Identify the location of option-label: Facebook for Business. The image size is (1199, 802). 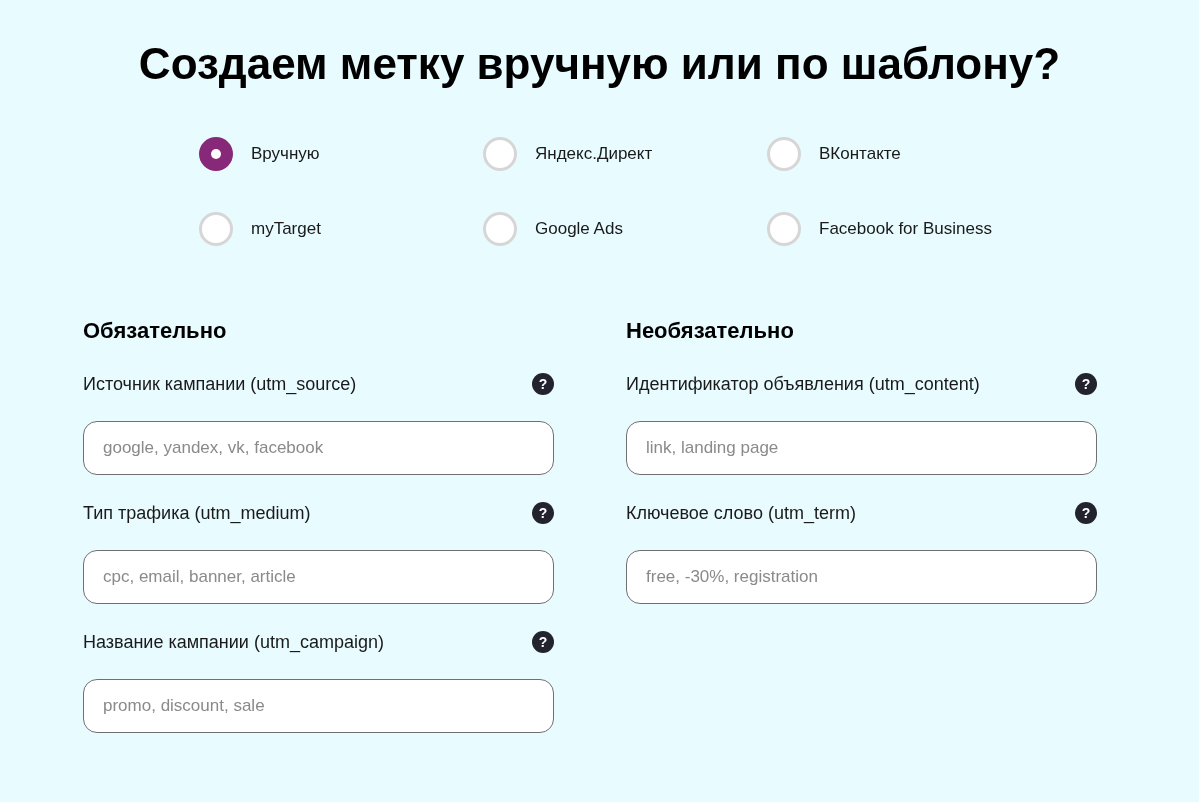
(905, 229).